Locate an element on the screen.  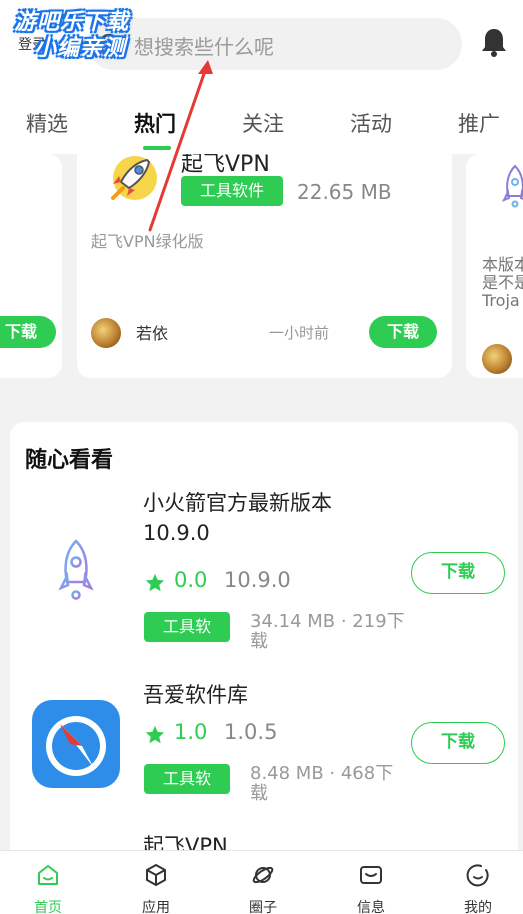
compass-icon is located at coordinates (76, 746).